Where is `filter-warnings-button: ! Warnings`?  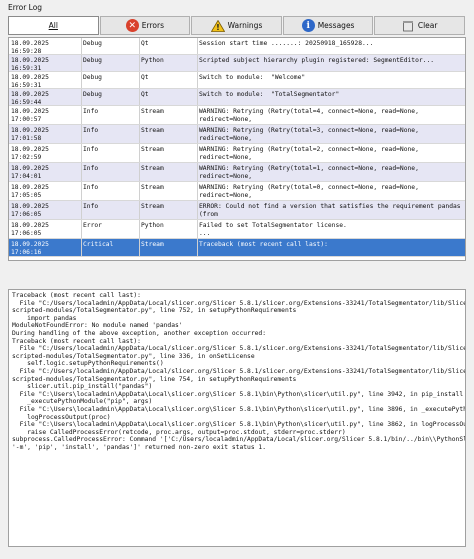
filter-warnings-button: ! Warnings is located at coordinates (236, 25).